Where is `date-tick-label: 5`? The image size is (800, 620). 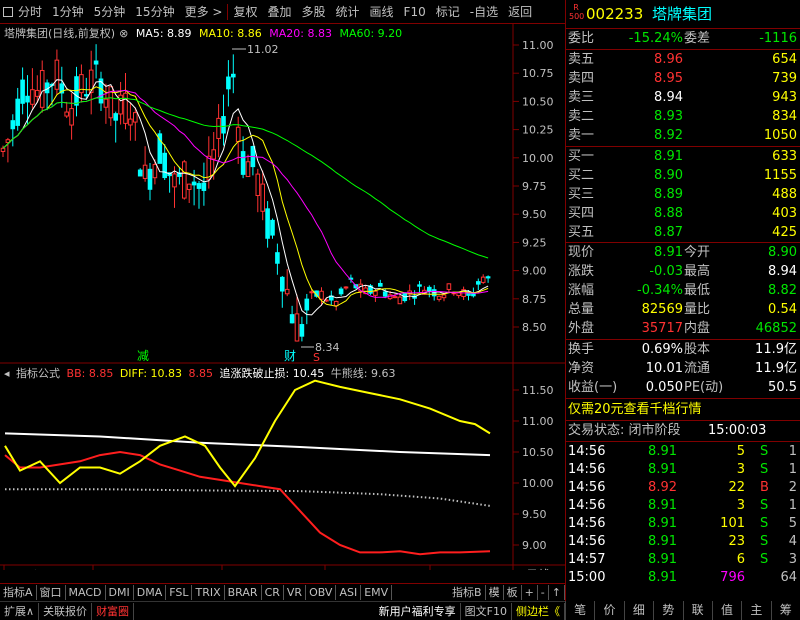
date-tick-label: 5 is located at coordinates (330, 569).